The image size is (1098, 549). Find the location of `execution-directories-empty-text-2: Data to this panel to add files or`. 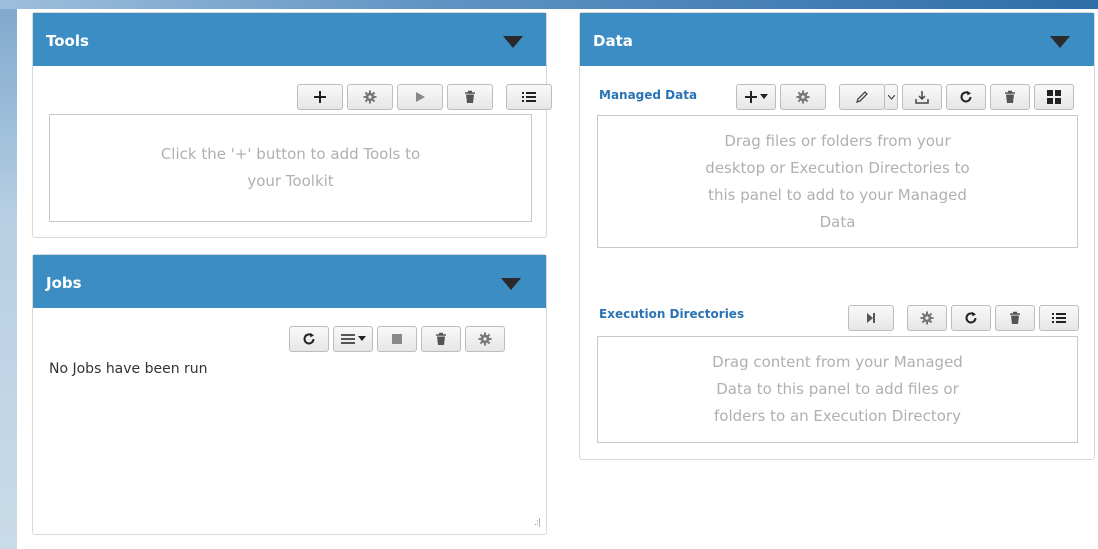

execution-directories-empty-text-2: Data to this panel to add files or is located at coordinates (837, 389).